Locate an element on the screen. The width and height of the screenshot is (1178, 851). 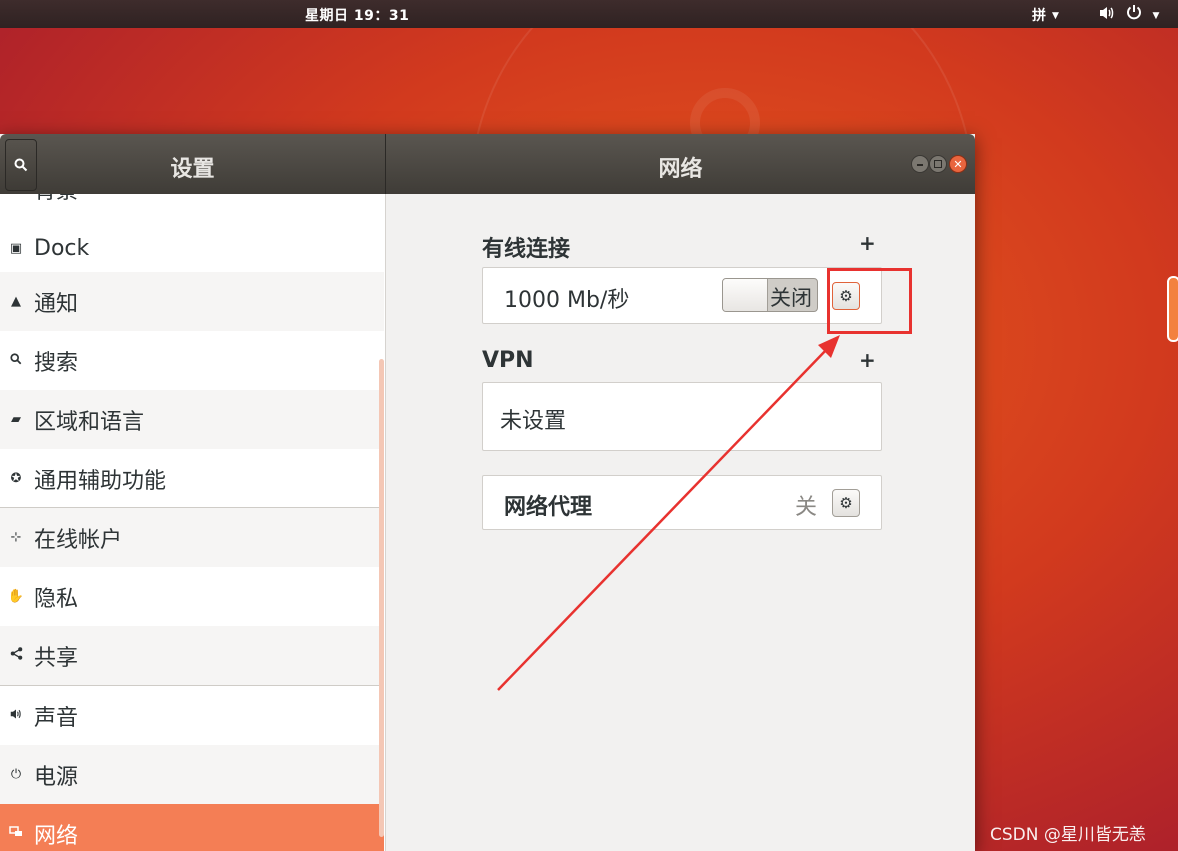
watermark: CSDN @星川皆无恙 is located at coordinates (1068, 835).